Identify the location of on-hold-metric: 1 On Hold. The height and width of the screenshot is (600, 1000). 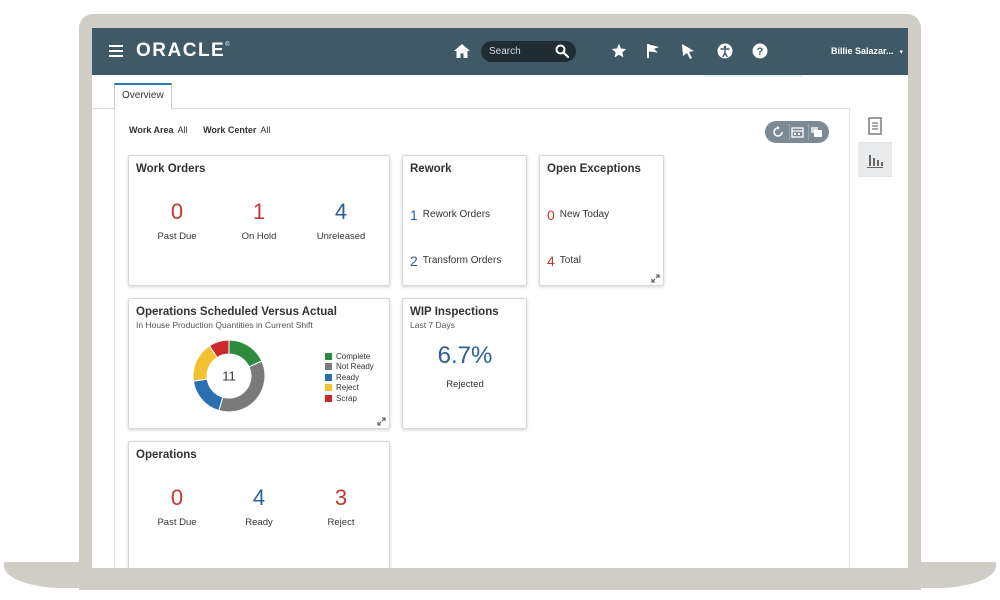
(259, 220).